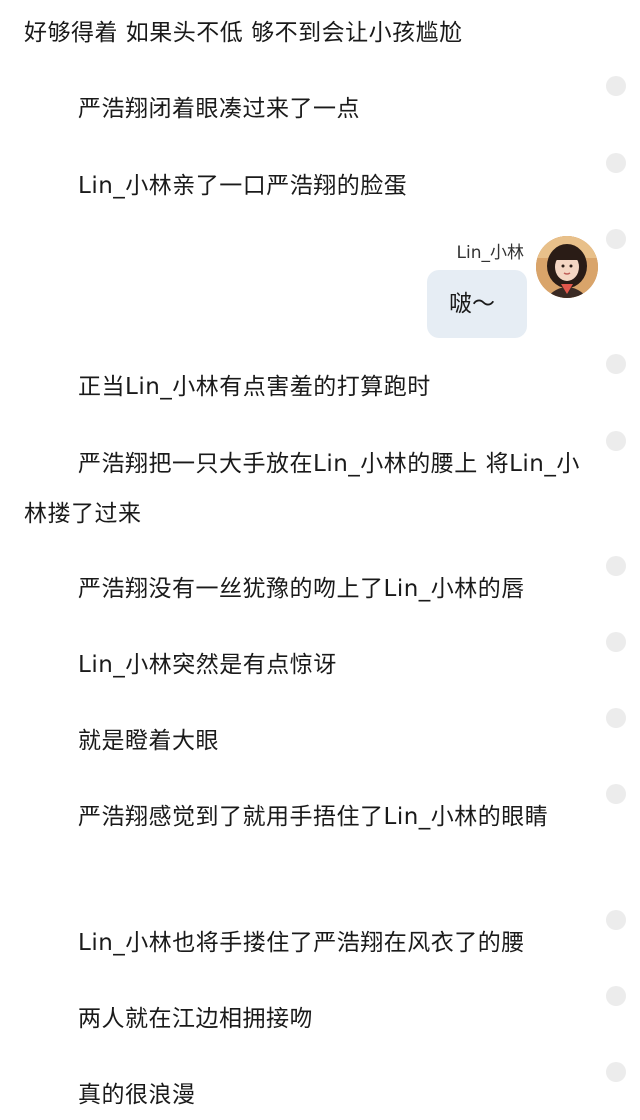 Image resolution: width=640 pixels, height=1120 pixels. What do you see at coordinates (207, 665) in the screenshot?
I see `paragraph: Lin_小林突然是有点惊讶` at bounding box center [207, 665].